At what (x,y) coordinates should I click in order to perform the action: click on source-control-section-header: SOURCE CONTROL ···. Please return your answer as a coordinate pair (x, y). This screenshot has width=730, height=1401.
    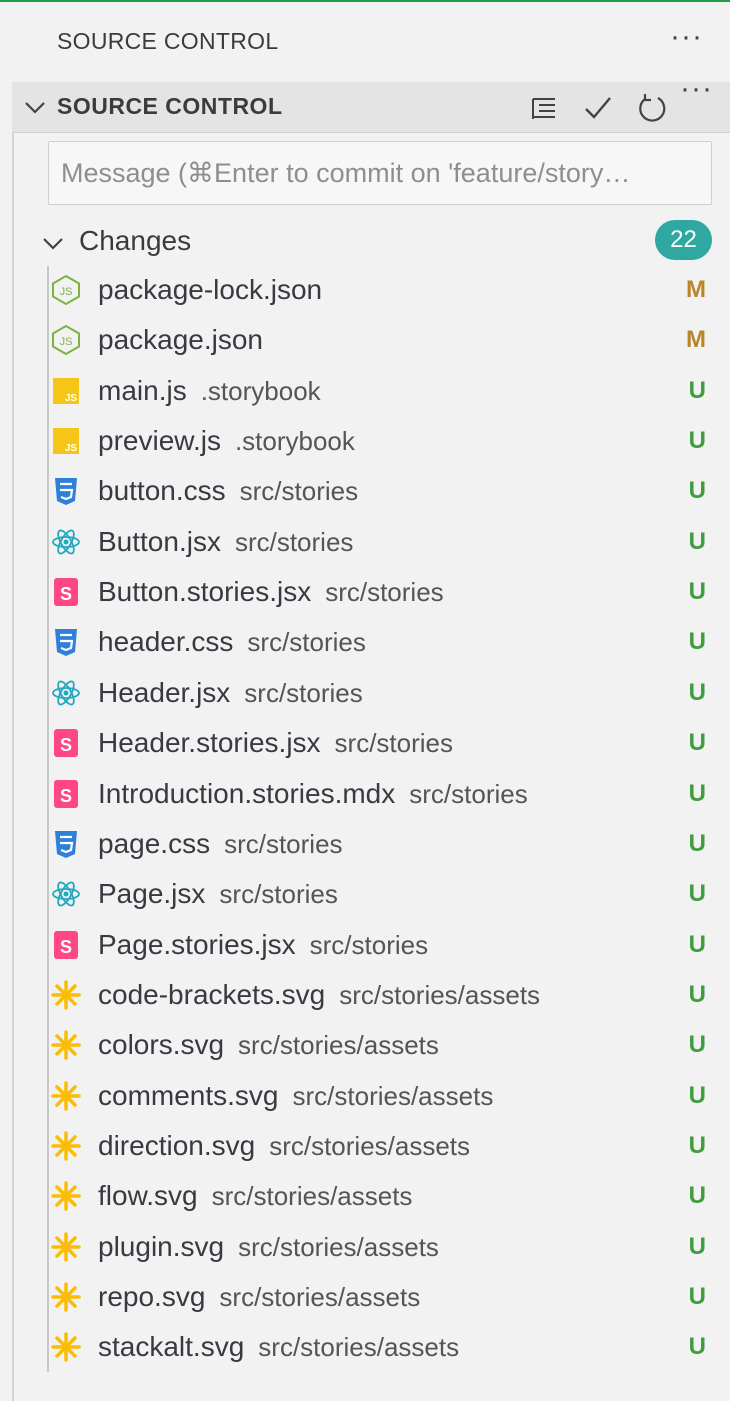
    Looking at the image, I should click on (371, 102).